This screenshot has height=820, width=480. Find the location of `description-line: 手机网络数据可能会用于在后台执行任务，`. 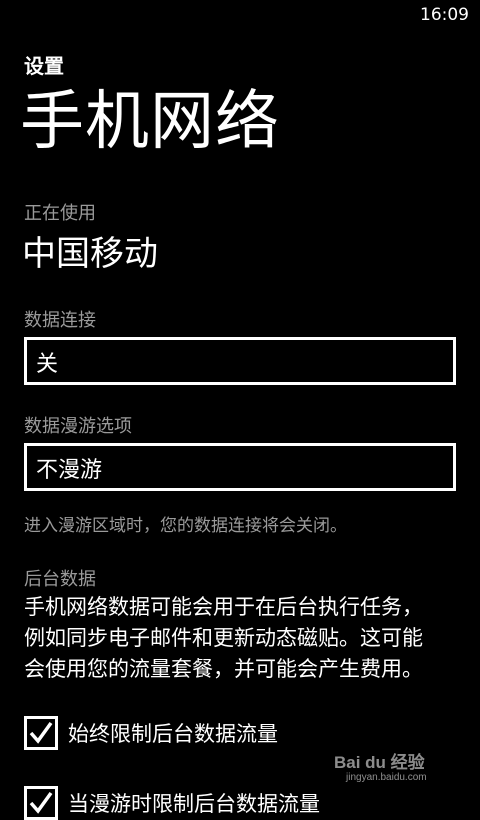

description-line: 手机网络数据可能会用于在后台执行任务， is located at coordinates (223, 607).